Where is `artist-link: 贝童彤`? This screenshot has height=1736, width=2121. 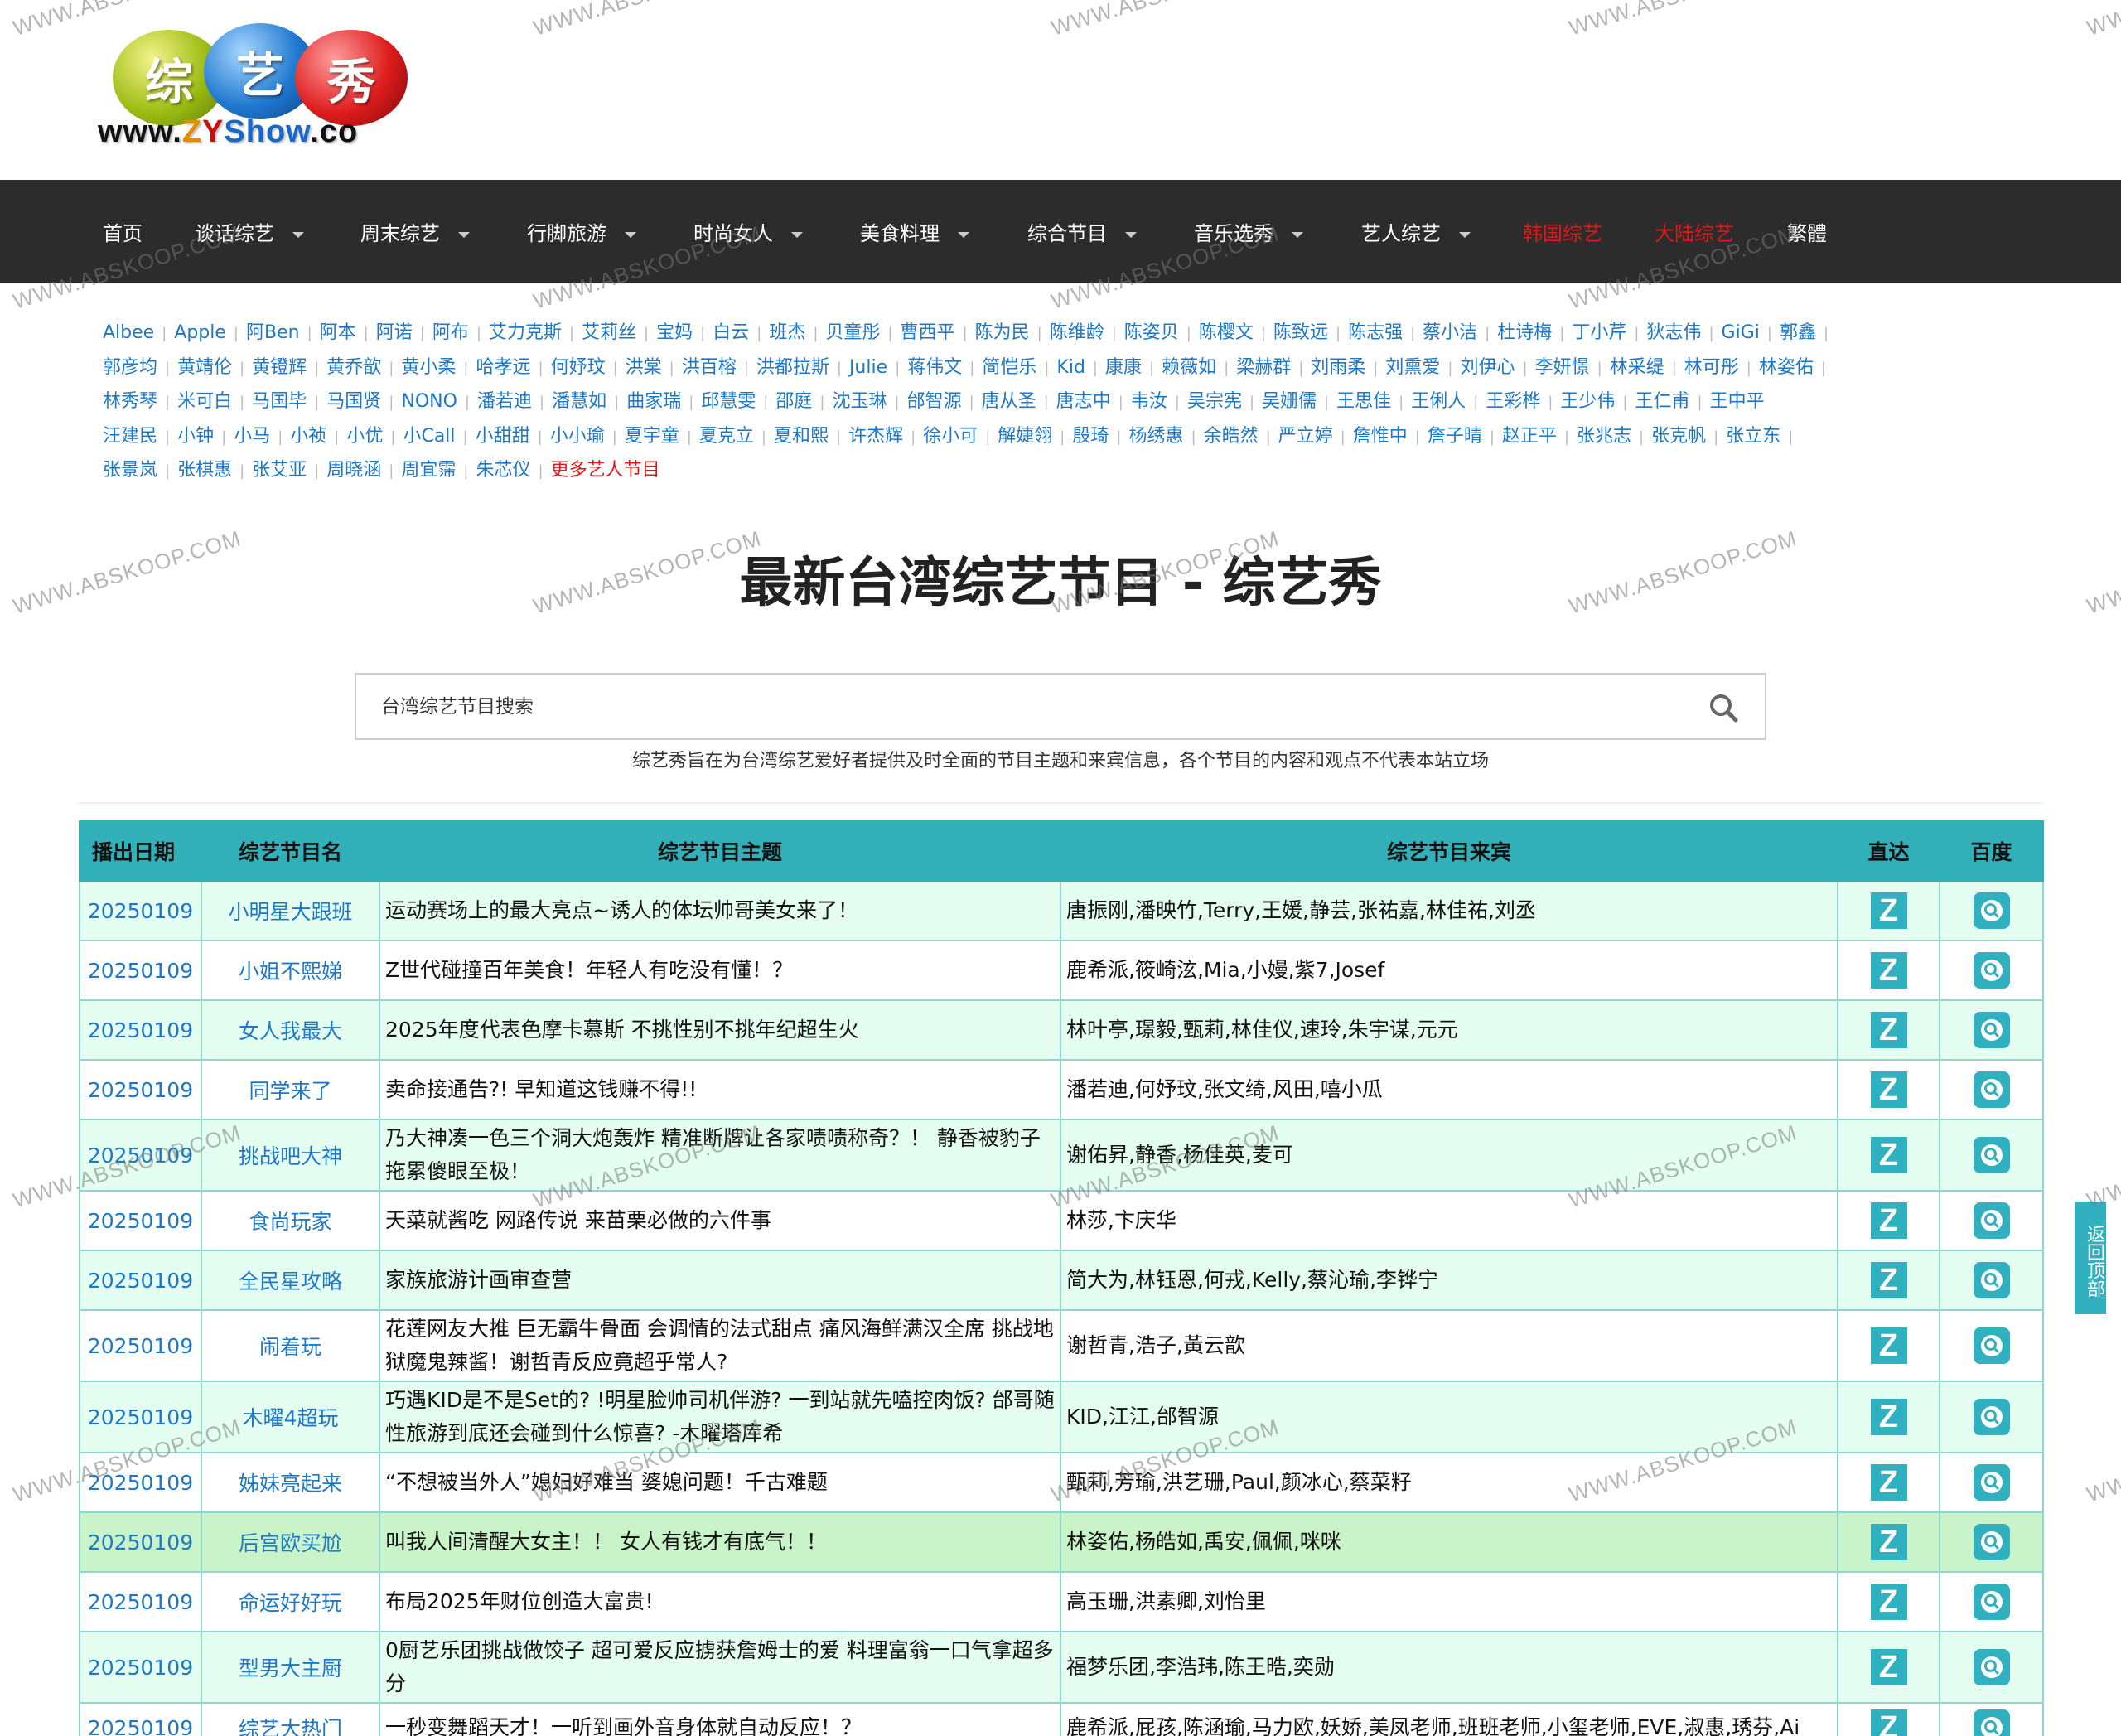
artist-link: 贝童彤 is located at coordinates (852, 332).